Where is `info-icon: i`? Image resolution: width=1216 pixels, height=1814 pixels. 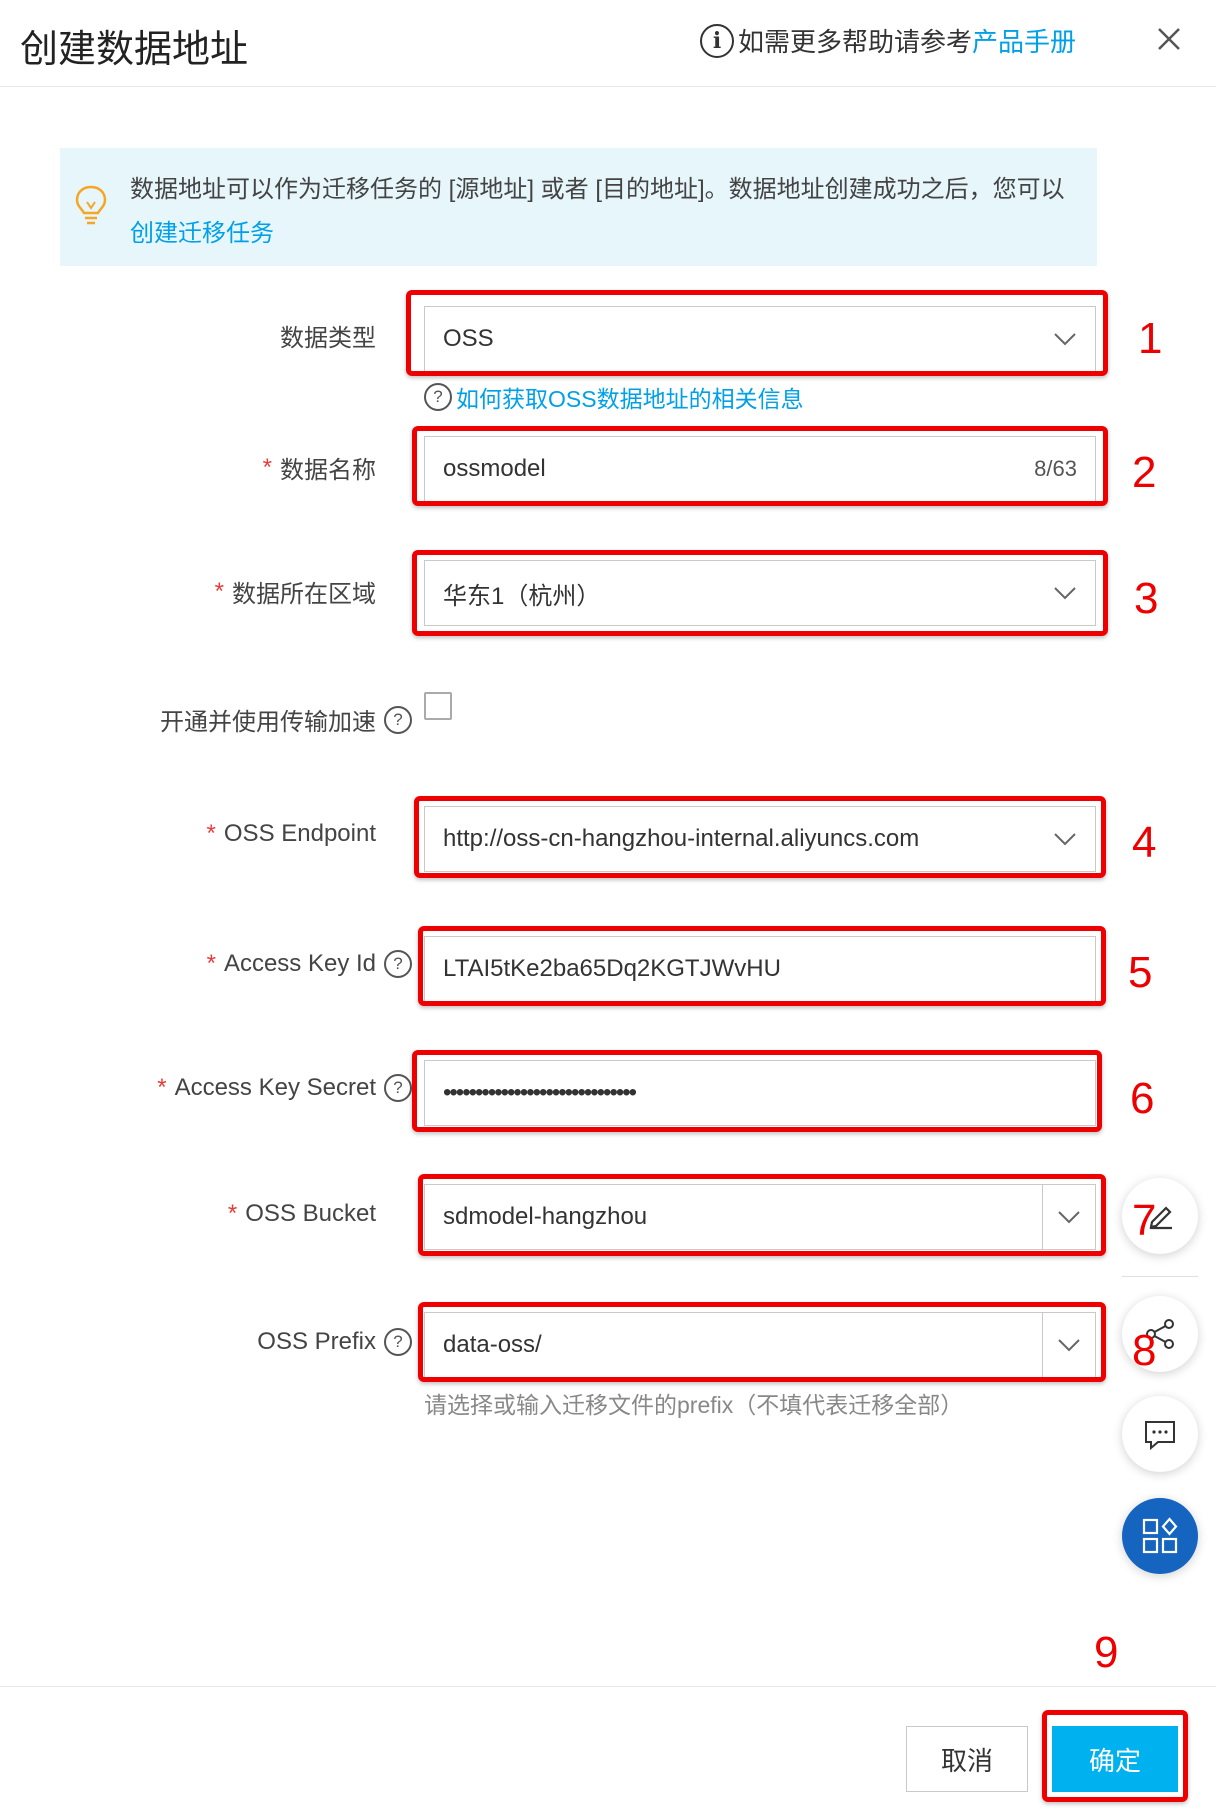
info-icon: i is located at coordinates (717, 40).